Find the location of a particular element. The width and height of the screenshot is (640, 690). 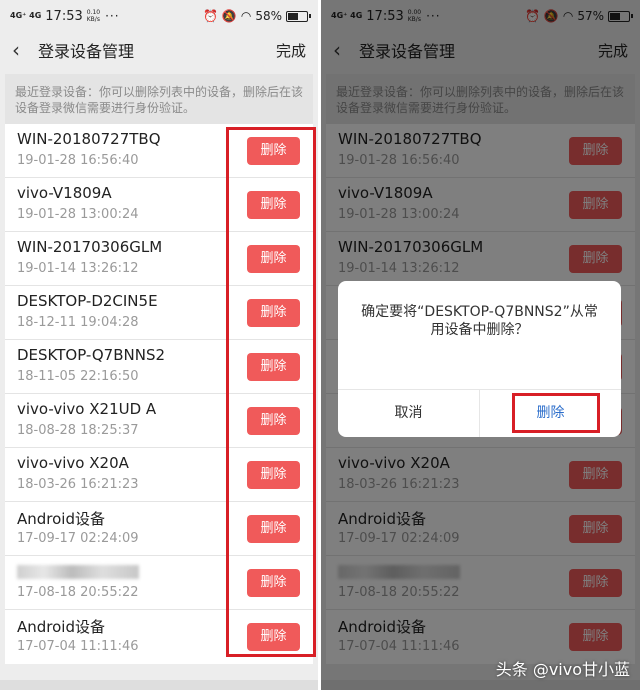

device-row: vivo-V1809A 19-01-28 13:00:24 删除 is located at coordinates (159, 205).